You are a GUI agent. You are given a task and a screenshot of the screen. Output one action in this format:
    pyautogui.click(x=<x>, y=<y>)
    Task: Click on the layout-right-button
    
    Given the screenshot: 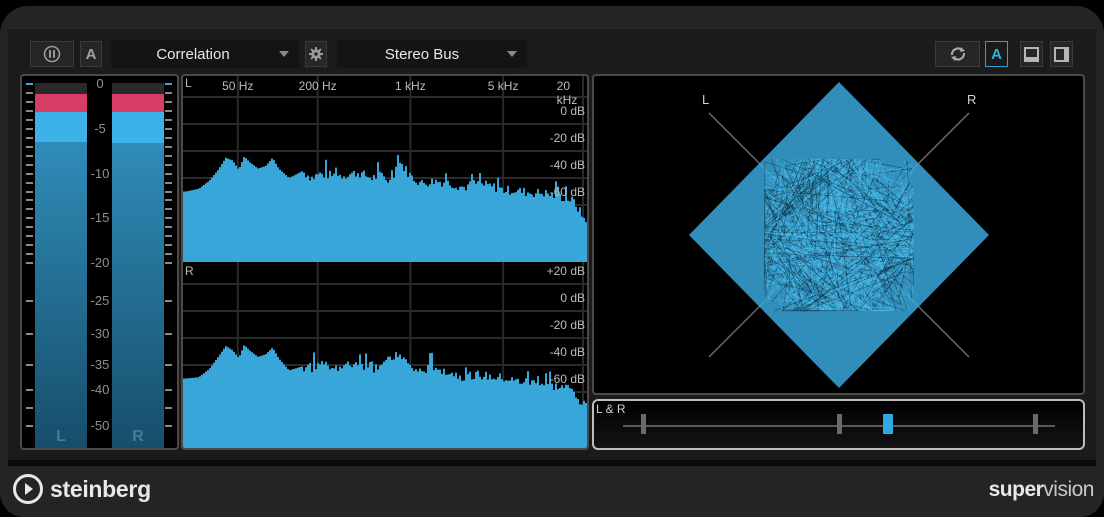 What is the action you would take?
    pyautogui.click(x=1061, y=54)
    